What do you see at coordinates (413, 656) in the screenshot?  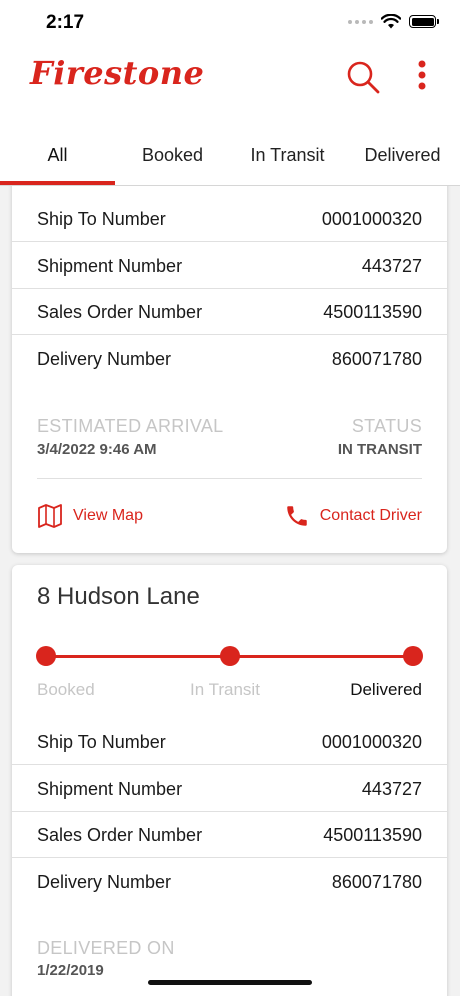 I see `progress-dot-delivered` at bounding box center [413, 656].